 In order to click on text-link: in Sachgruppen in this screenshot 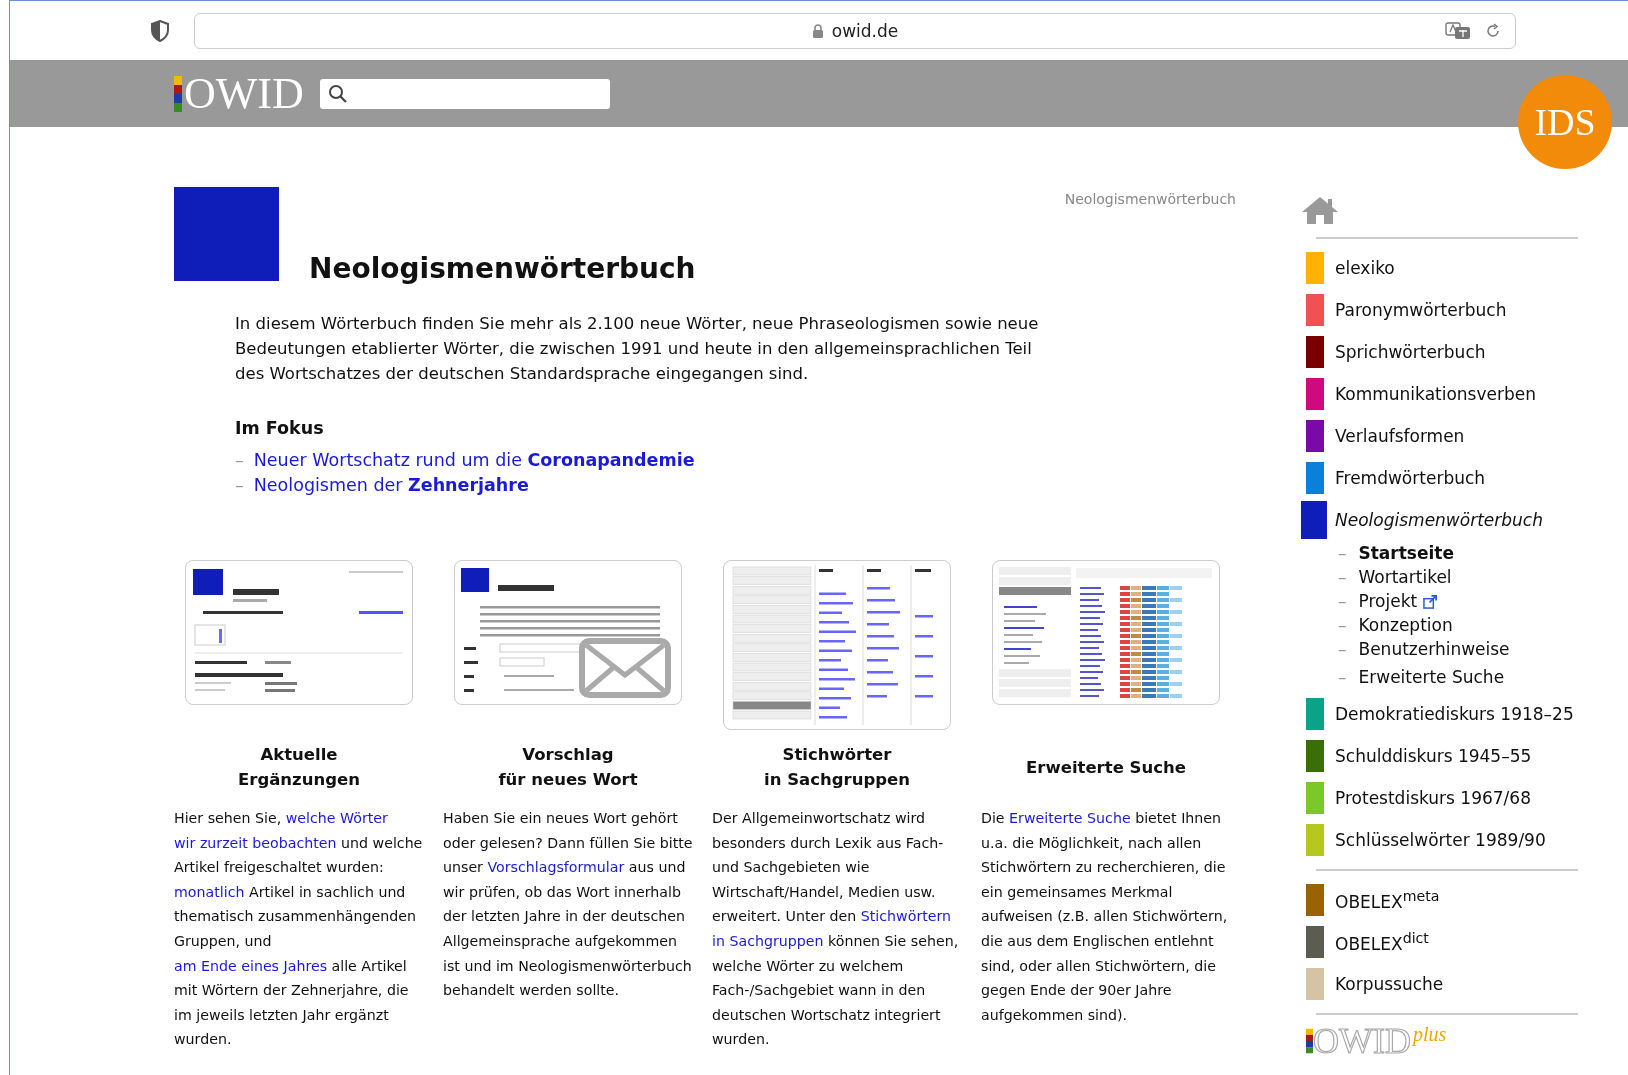, I will do `click(768, 940)`.